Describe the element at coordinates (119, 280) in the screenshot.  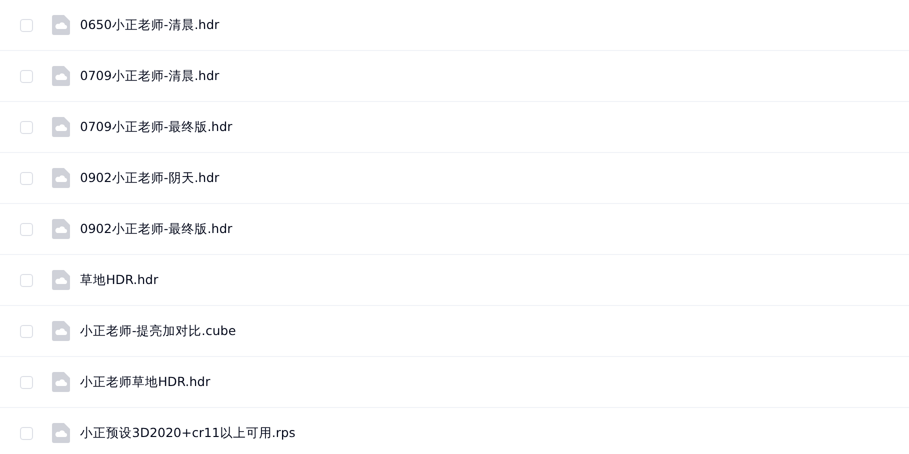
I see `file-name: 草地HDR.hdr` at that location.